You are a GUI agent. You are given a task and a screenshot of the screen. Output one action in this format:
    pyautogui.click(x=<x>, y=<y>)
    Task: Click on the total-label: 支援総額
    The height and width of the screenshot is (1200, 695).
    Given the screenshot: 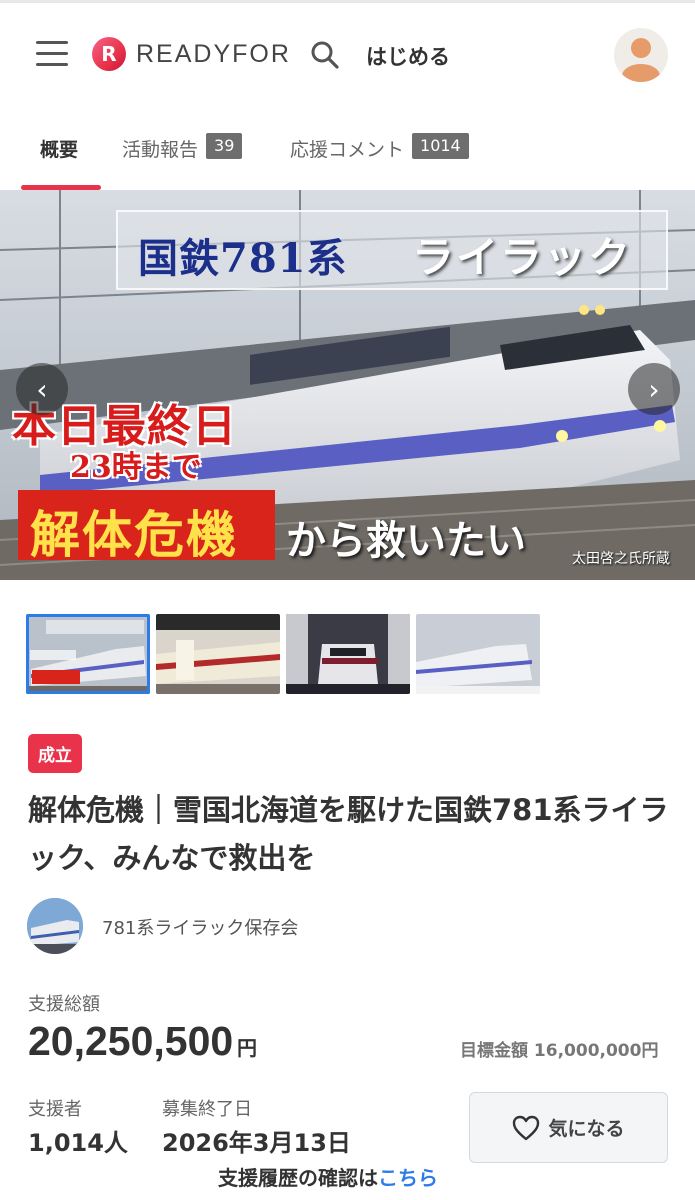 What is the action you would take?
    pyautogui.click(x=64, y=1004)
    